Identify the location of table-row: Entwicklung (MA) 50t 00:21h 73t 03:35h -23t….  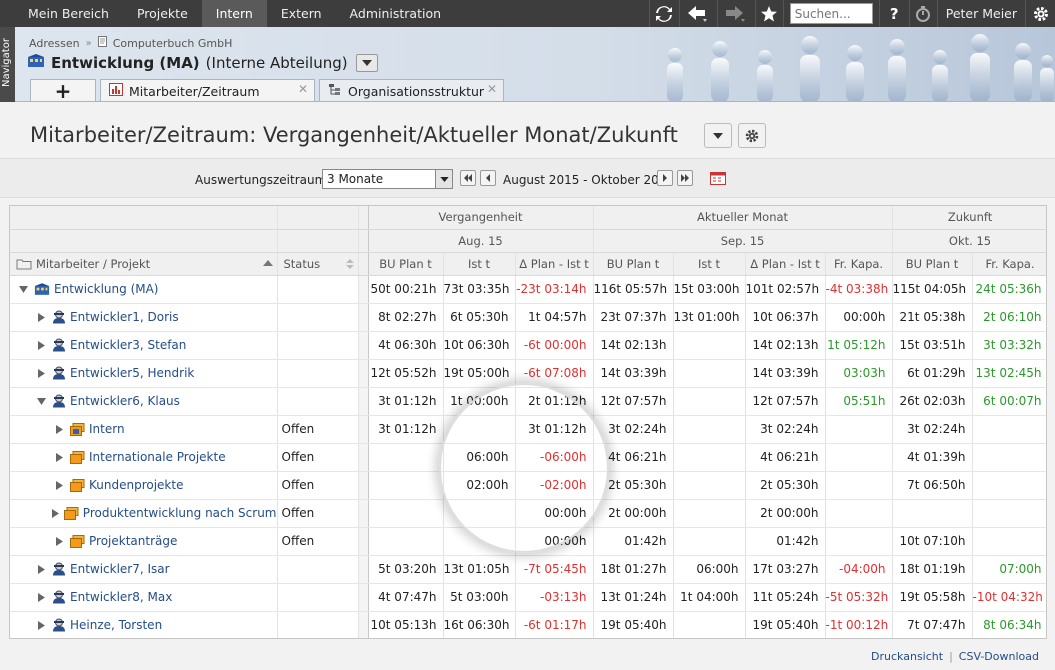
(528, 289).